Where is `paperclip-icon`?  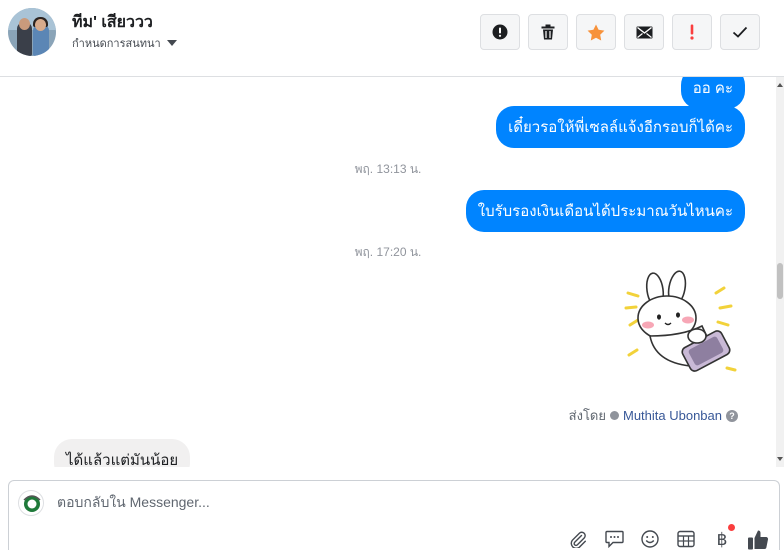 paperclip-icon is located at coordinates (578, 539).